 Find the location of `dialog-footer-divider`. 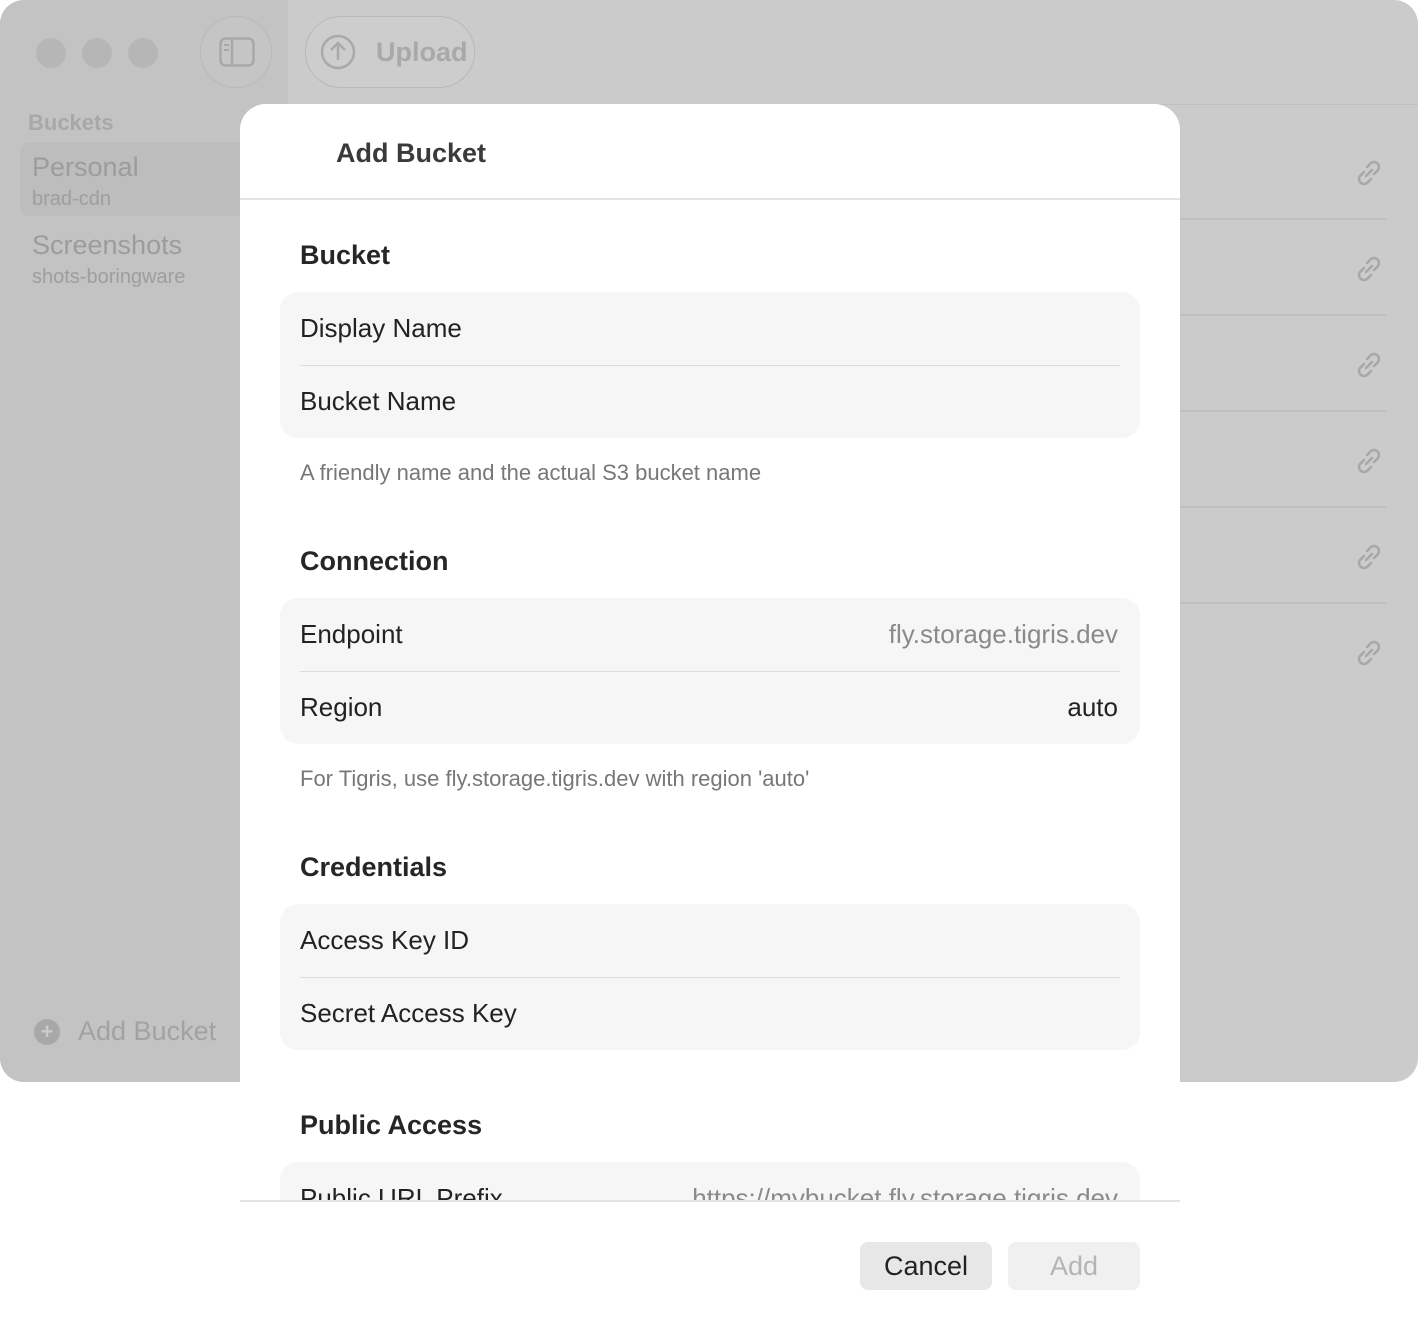

dialog-footer-divider is located at coordinates (710, 1201).